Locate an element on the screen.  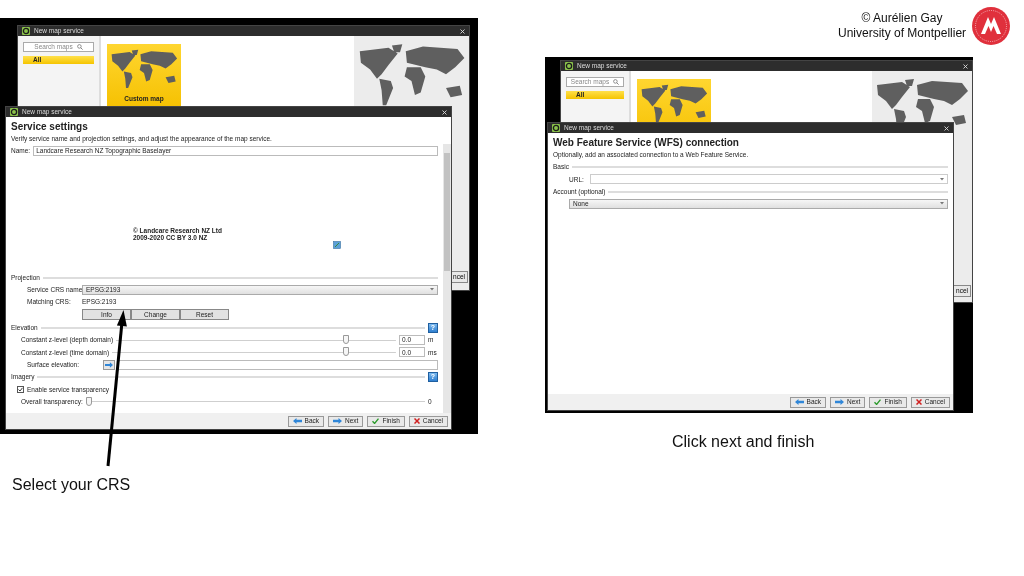
pick-button is located at coordinates (109, 364).